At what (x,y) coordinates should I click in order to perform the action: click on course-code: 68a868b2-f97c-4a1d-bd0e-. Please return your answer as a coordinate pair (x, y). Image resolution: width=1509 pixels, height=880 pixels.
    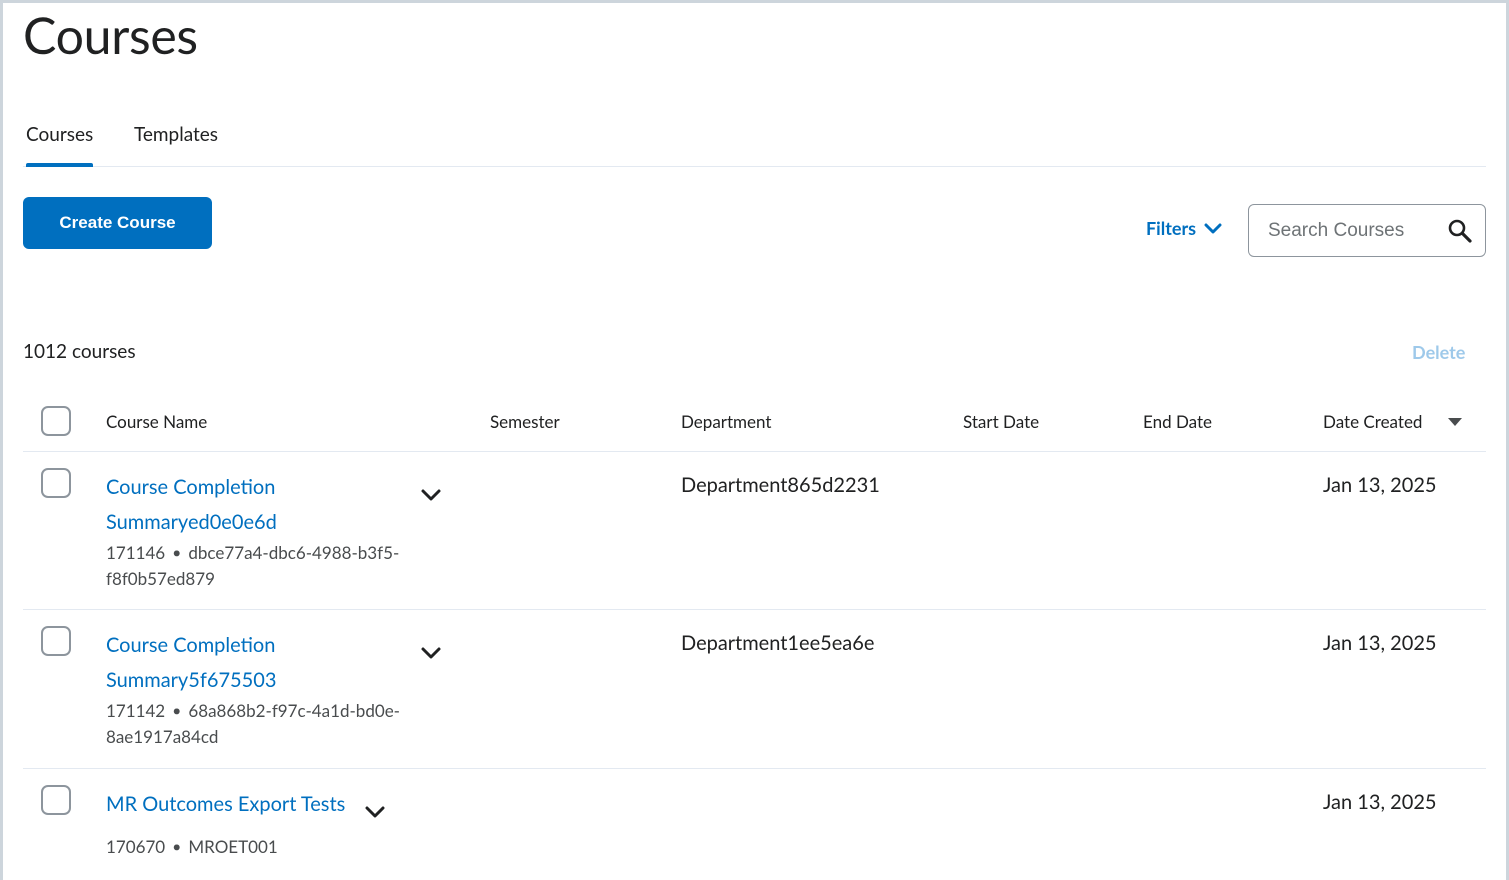
    Looking at the image, I should click on (294, 710).